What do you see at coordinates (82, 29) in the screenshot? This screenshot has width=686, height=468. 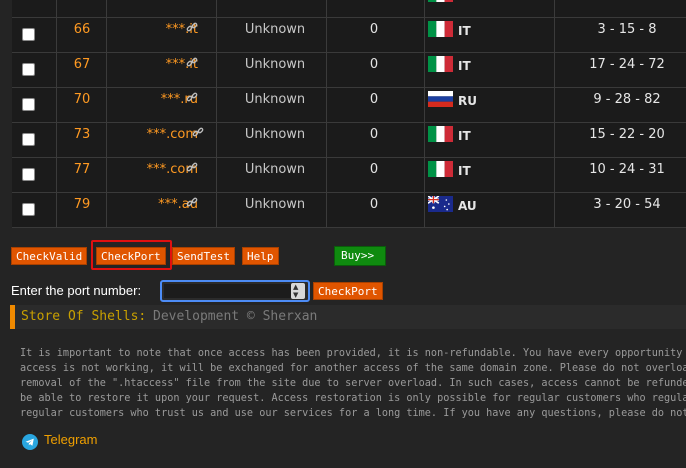 I see `row-id: 66` at bounding box center [82, 29].